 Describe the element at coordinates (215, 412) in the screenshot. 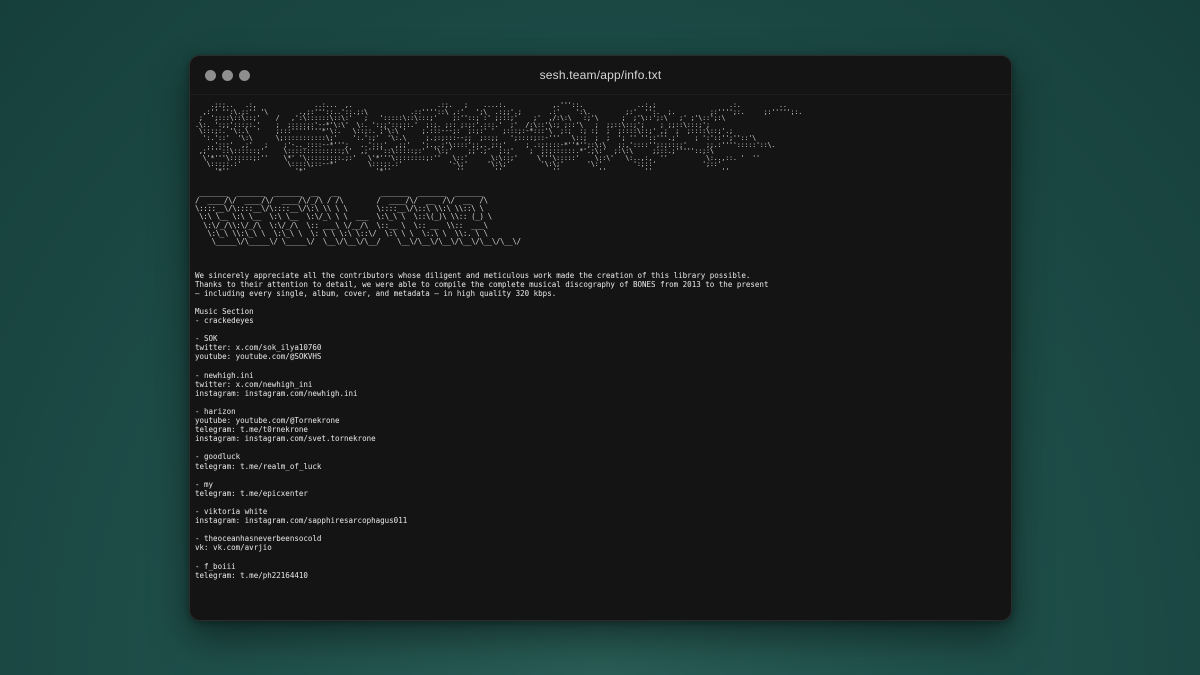

I see `text-line: - harizon` at that location.